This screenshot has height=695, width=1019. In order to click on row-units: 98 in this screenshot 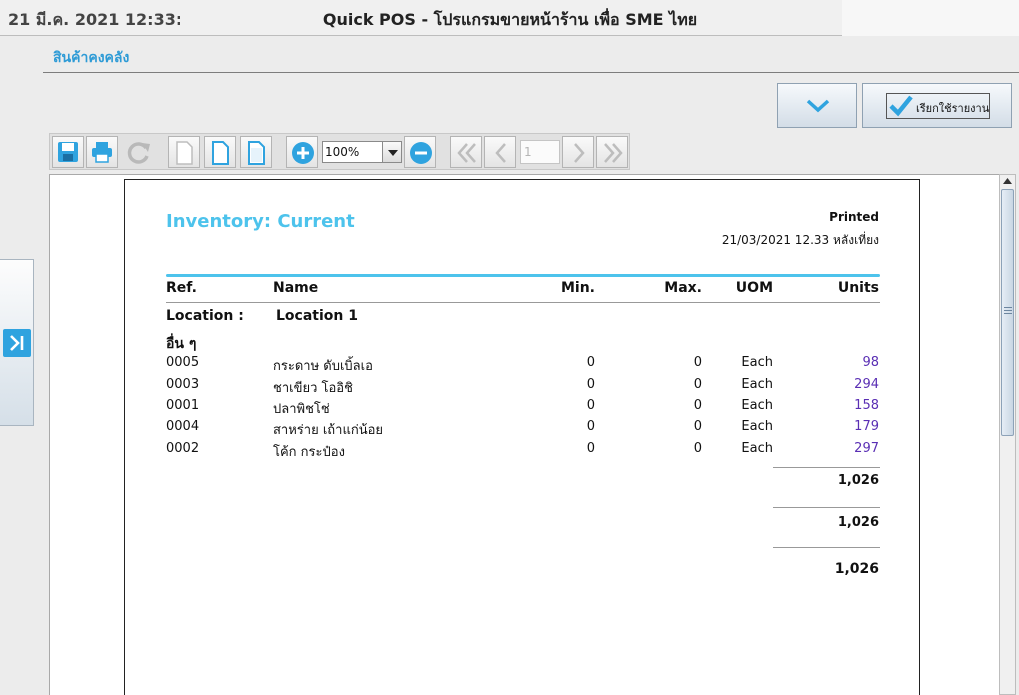, I will do `click(870, 362)`.